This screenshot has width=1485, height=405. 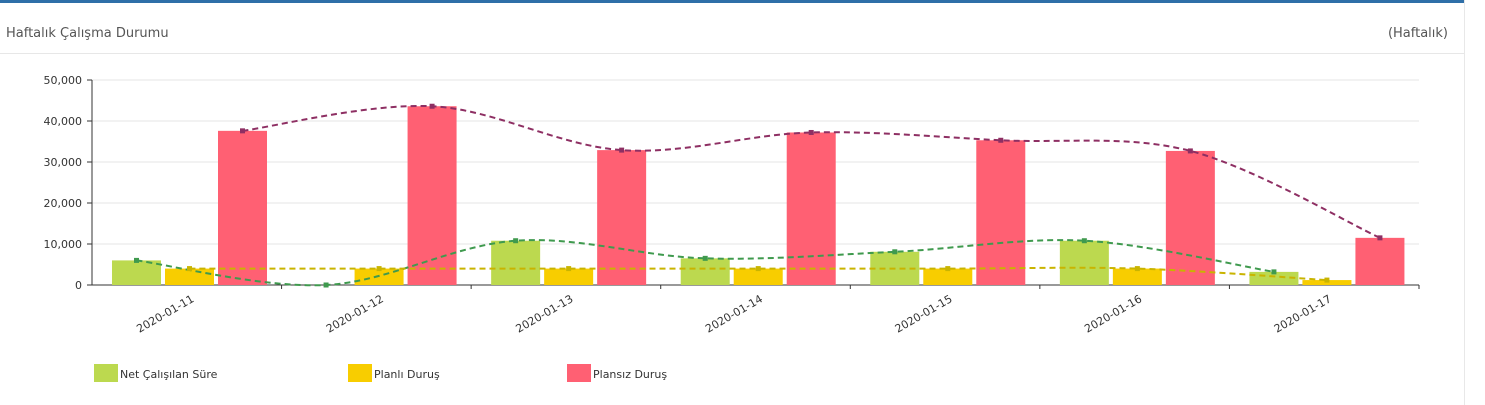 What do you see at coordinates (78, 285) in the screenshot?
I see `y-tick-label: 0` at bounding box center [78, 285].